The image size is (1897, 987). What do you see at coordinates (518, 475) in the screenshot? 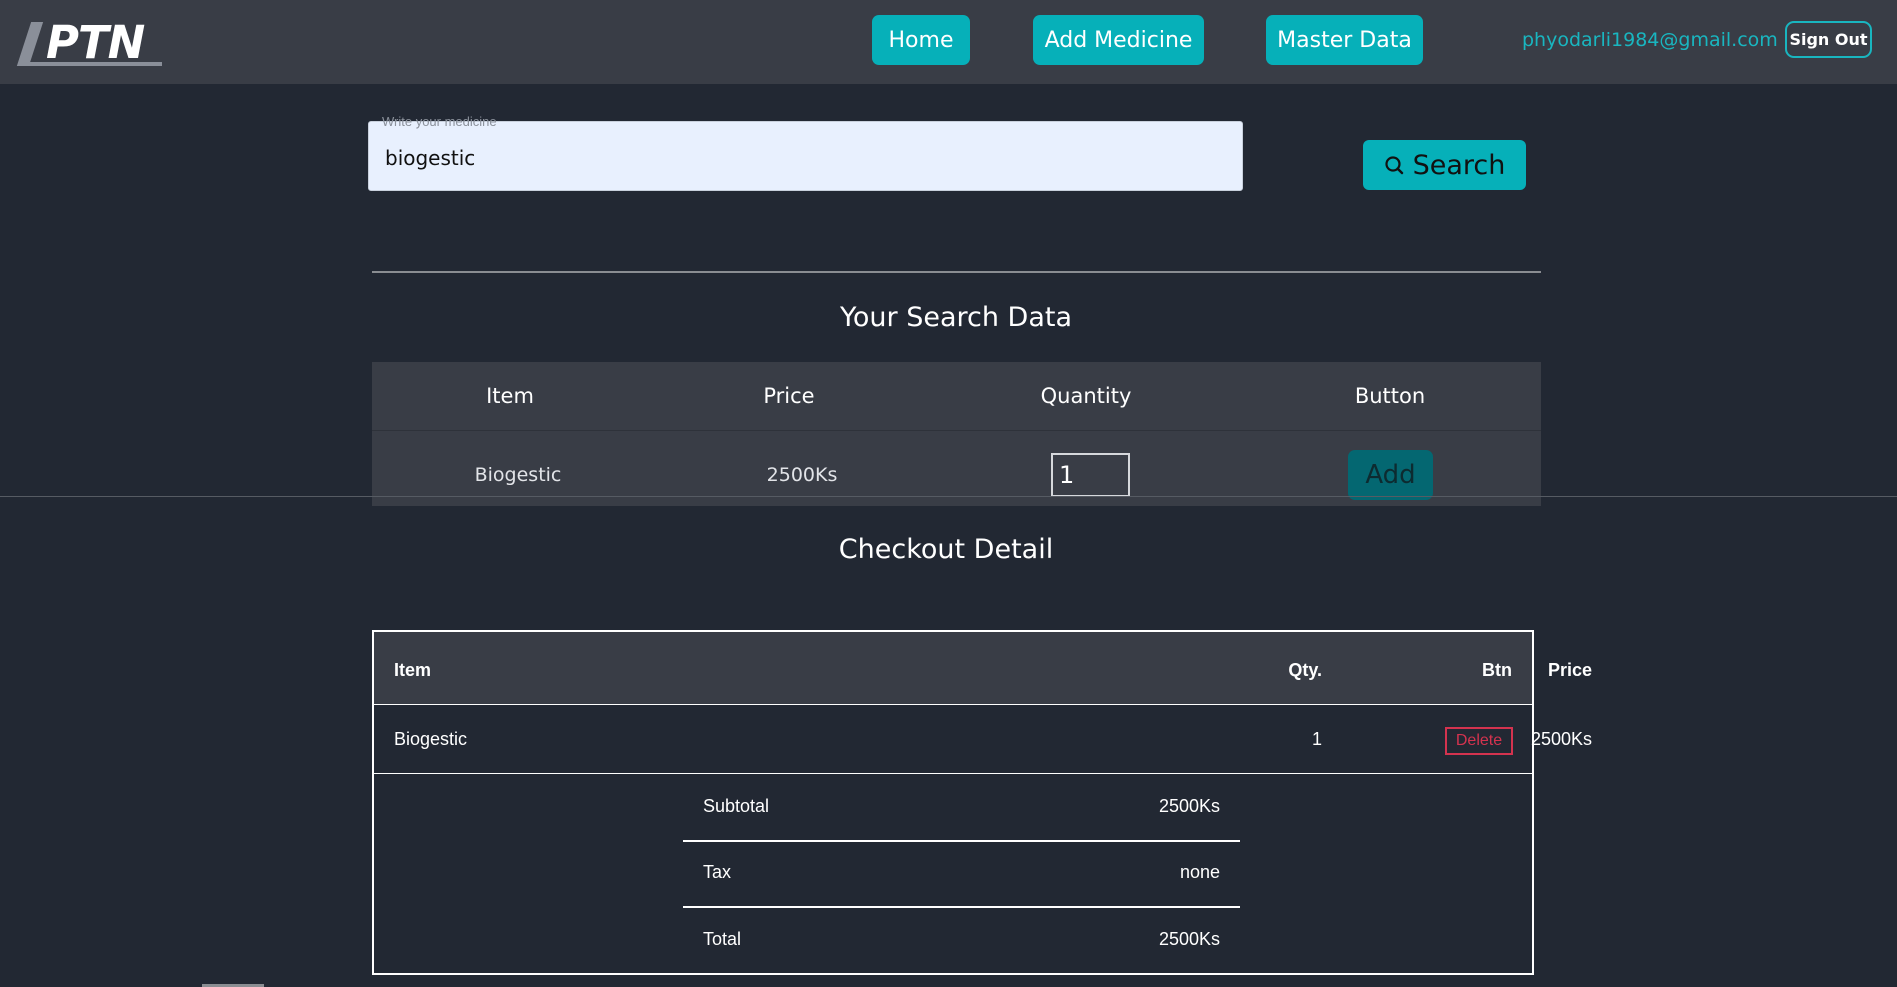
I see `result-item-name: Biogestic` at bounding box center [518, 475].